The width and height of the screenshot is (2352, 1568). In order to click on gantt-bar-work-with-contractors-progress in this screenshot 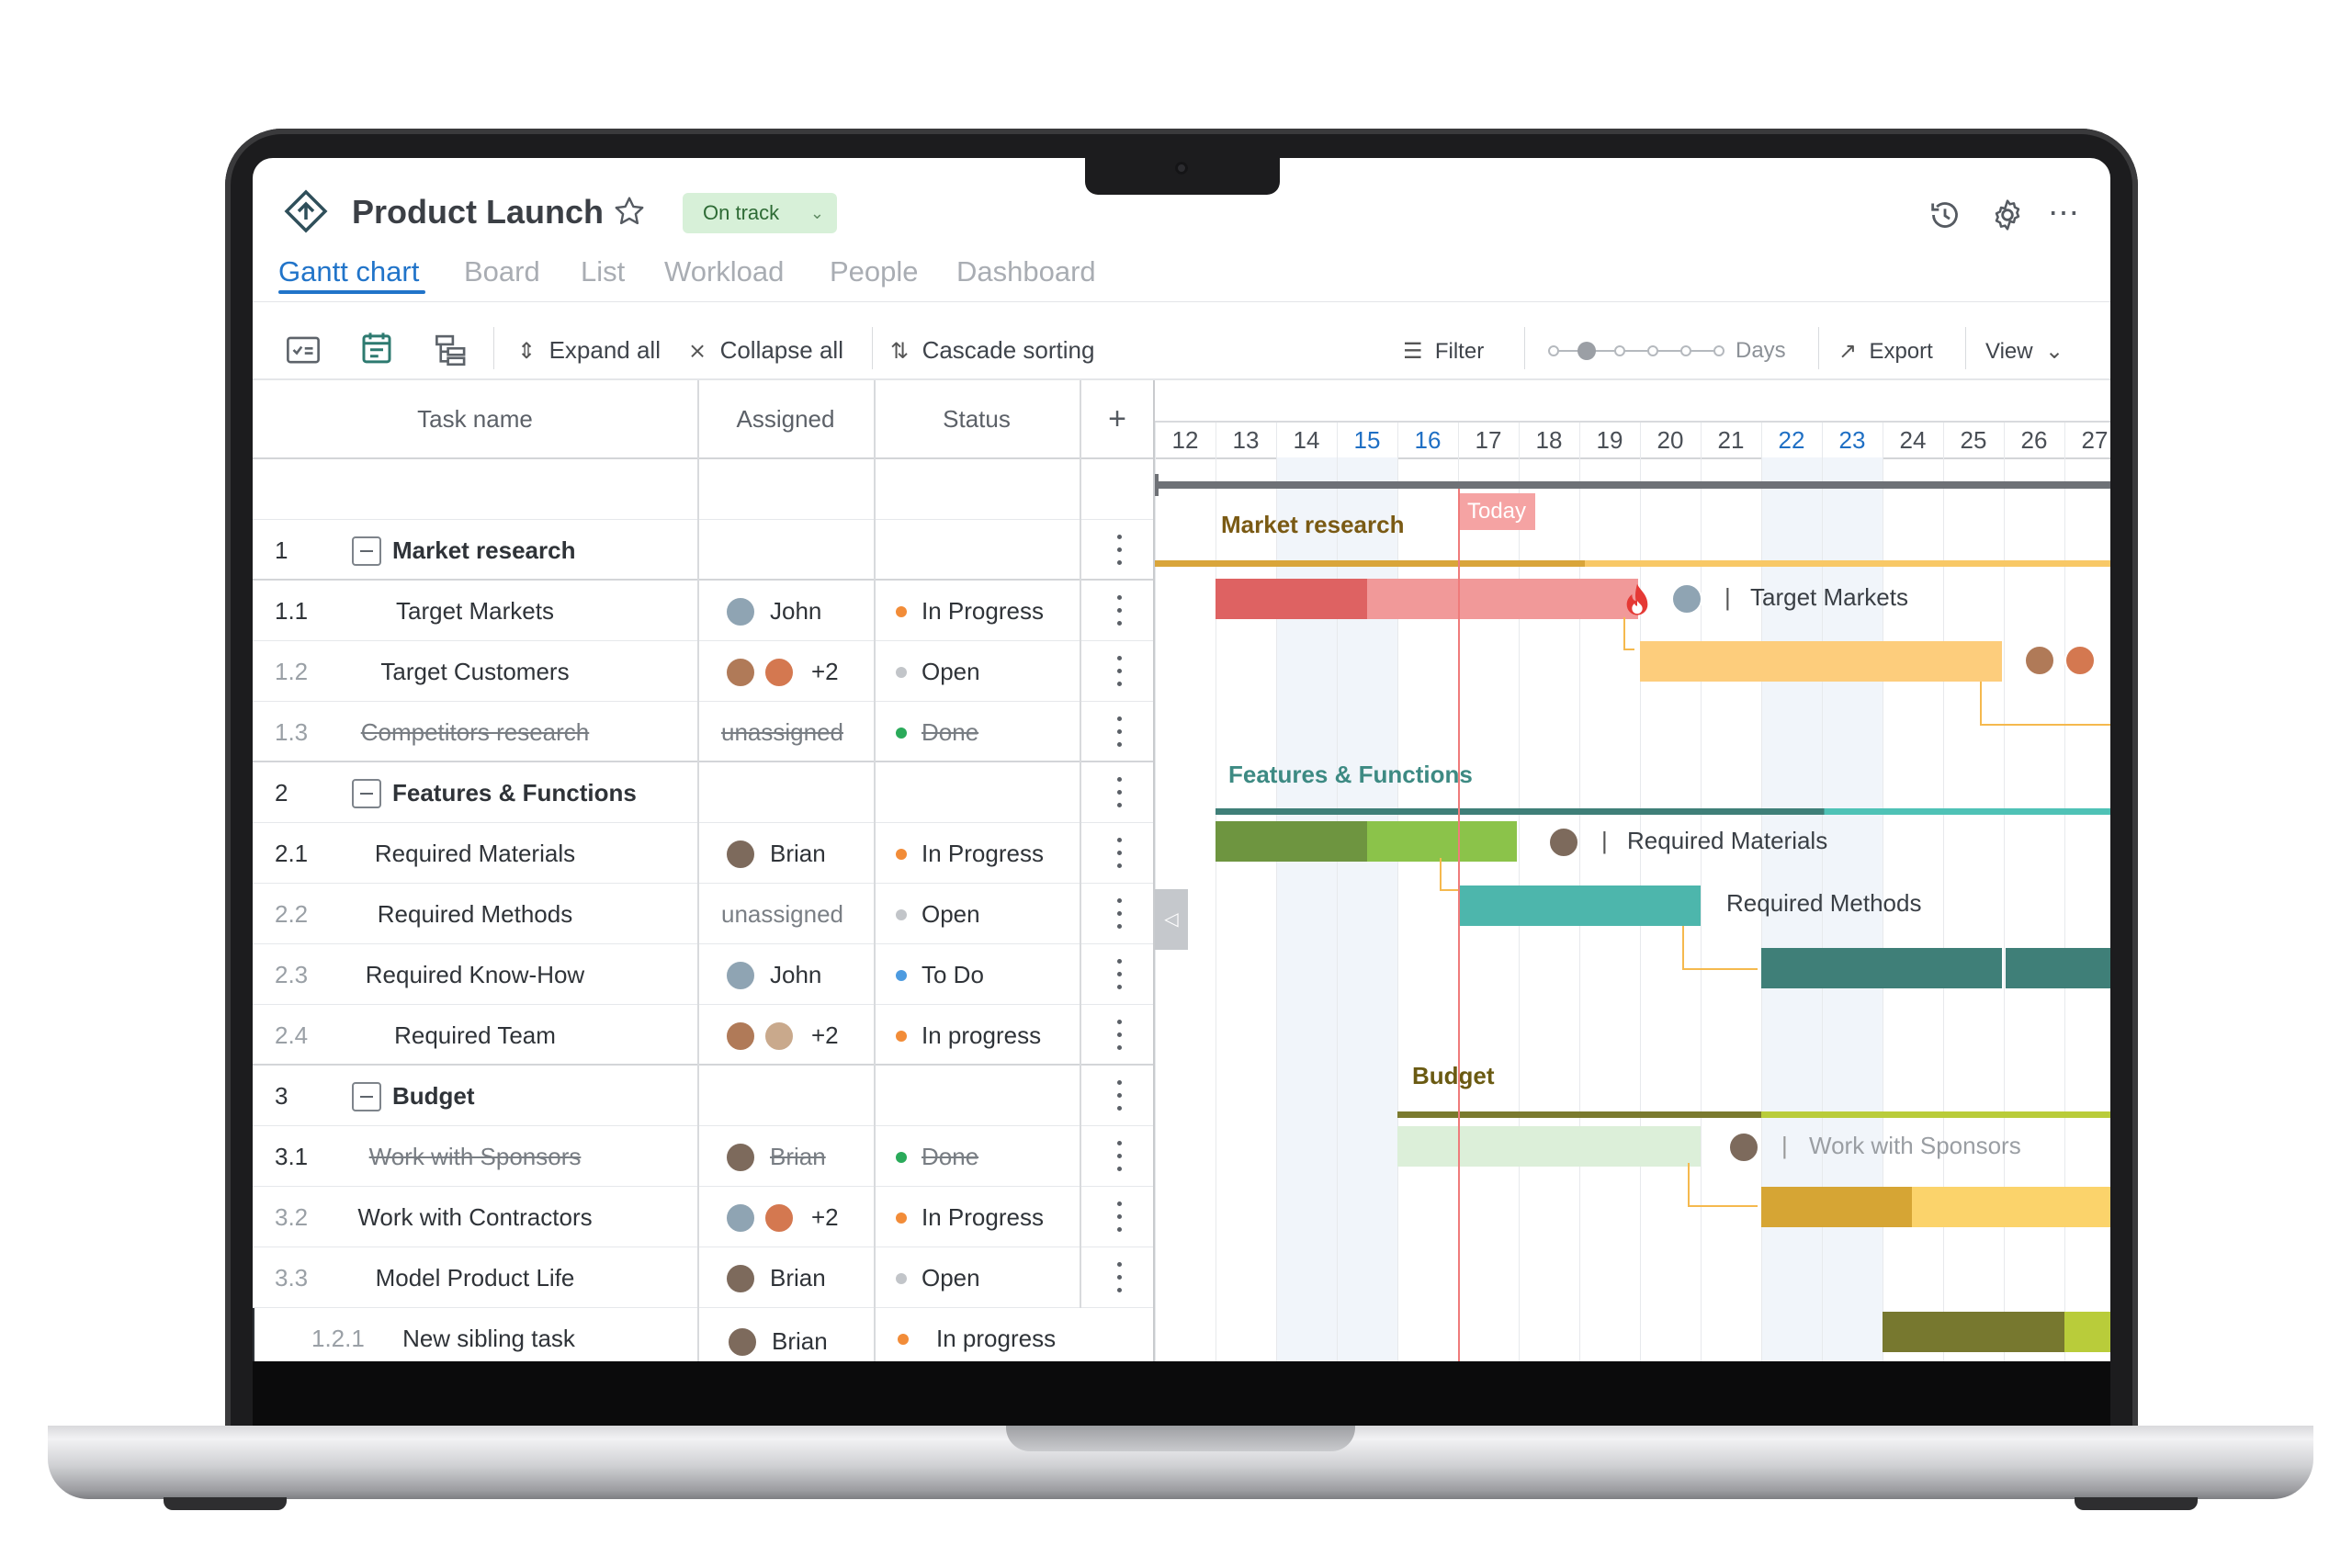, I will do `click(1837, 1207)`.